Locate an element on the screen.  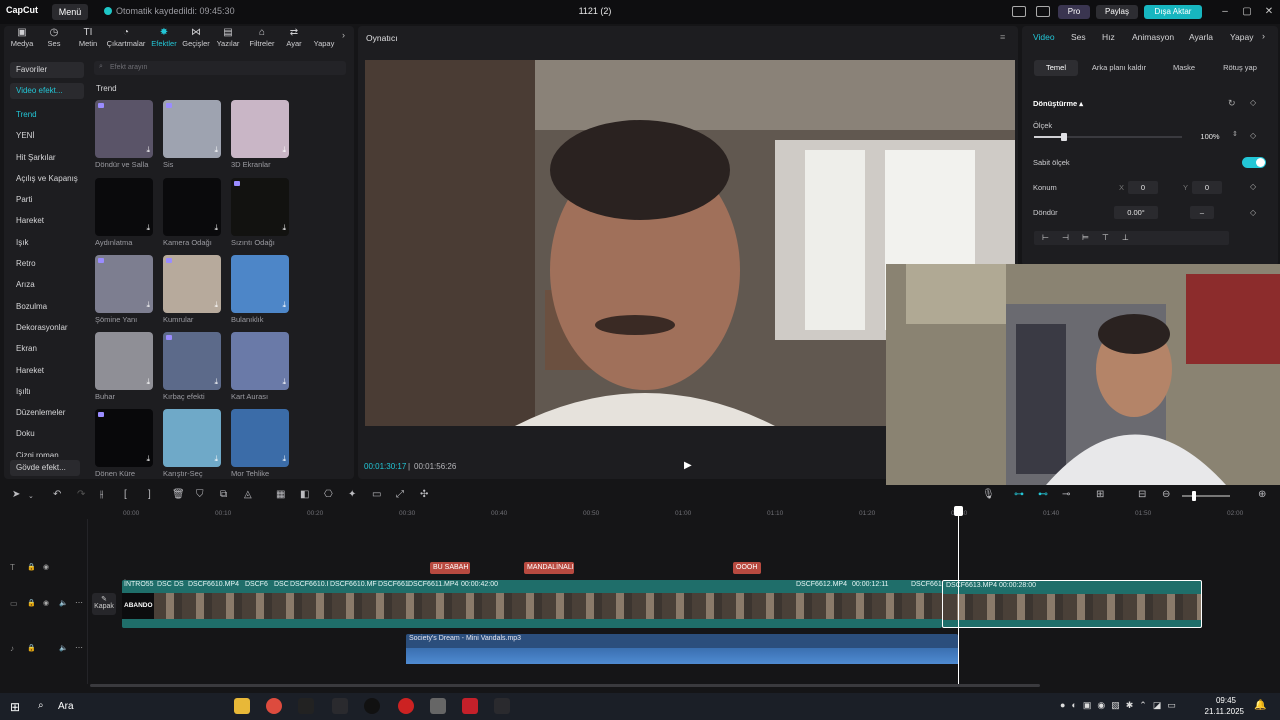
category-item: Açılış ve Kapanış is located at coordinates (47, 178).